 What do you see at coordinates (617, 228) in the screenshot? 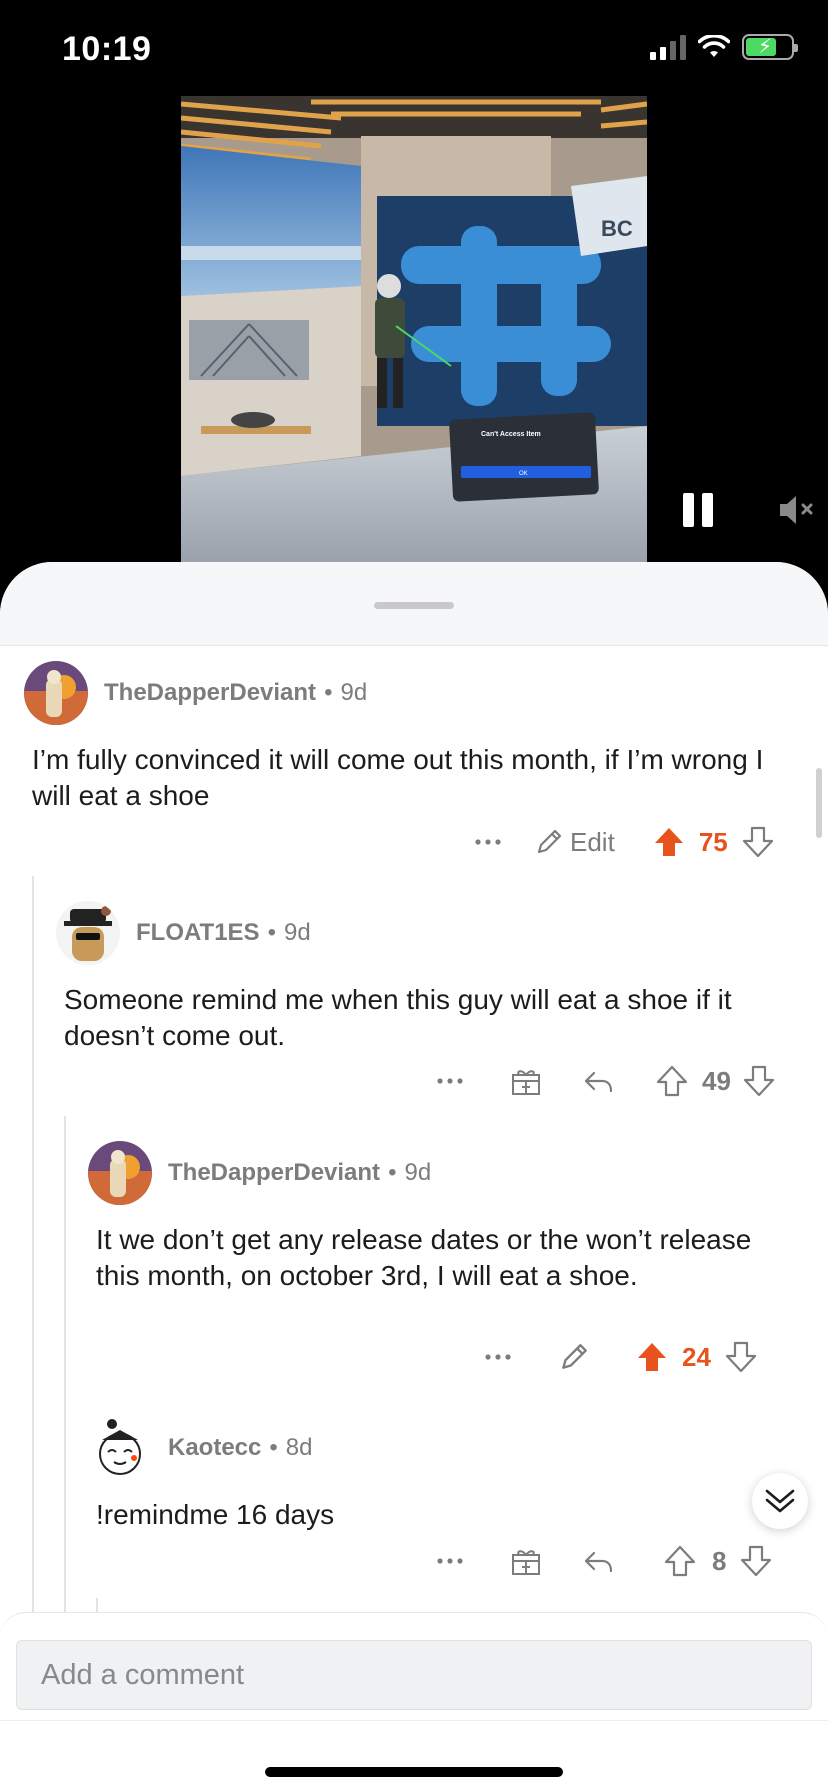
I see `svg-text: BC` at bounding box center [617, 228].